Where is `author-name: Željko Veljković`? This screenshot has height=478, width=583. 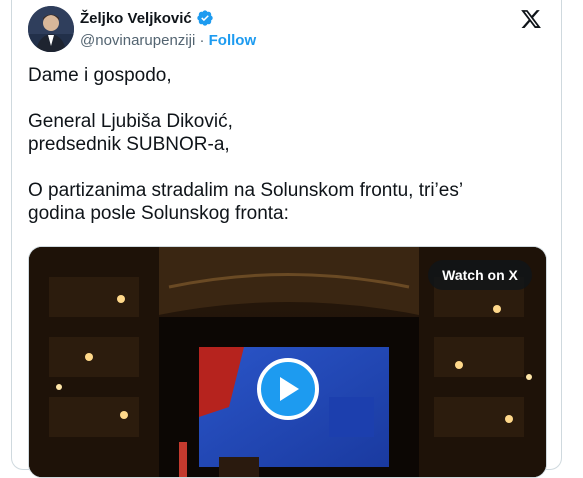 author-name: Željko Veljković is located at coordinates (136, 18).